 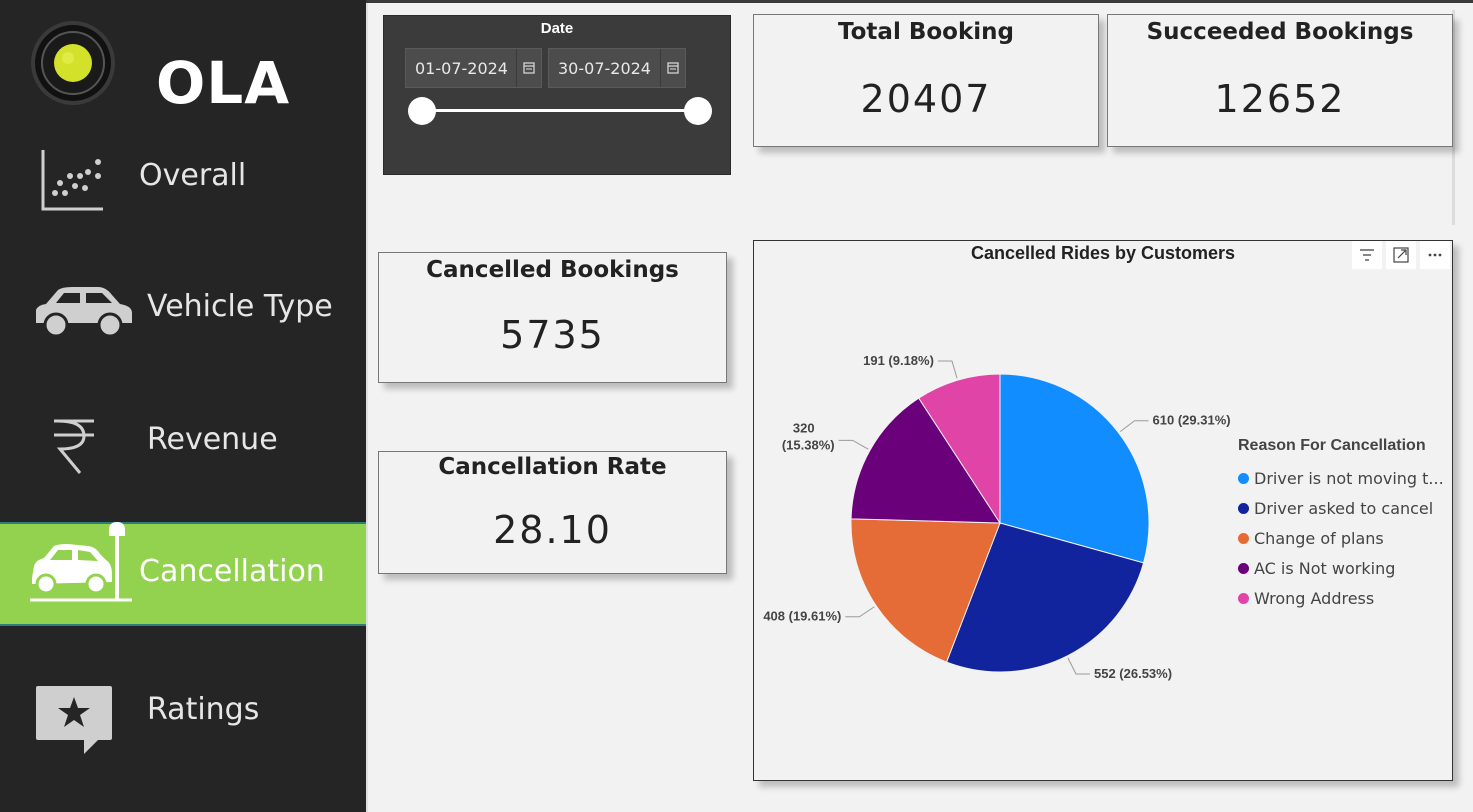 I want to click on legend-item: AC is Not working, so click(x=1341, y=568).